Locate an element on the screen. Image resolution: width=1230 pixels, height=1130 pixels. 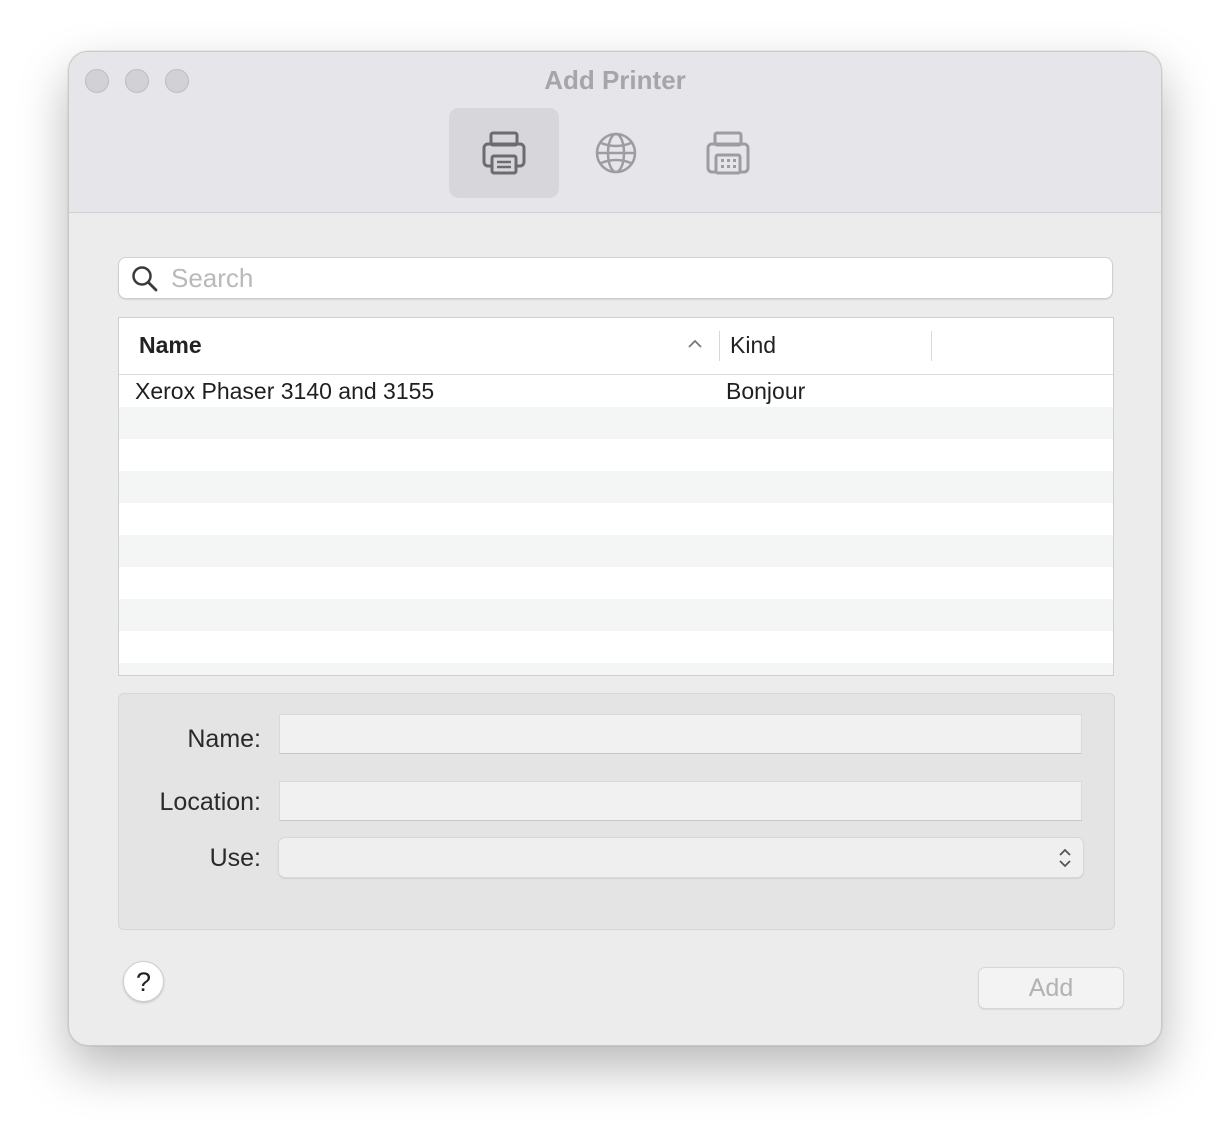
column-header-kind: Kind is located at coordinates (753, 345).